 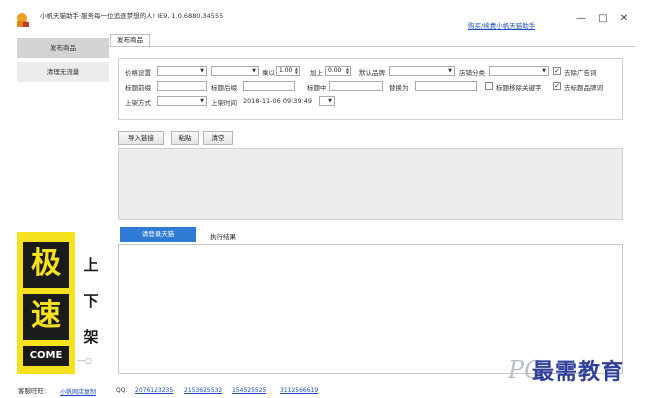 What do you see at coordinates (578, 372) in the screenshot?
I see `watermark-text: 最需教育` at bounding box center [578, 372].